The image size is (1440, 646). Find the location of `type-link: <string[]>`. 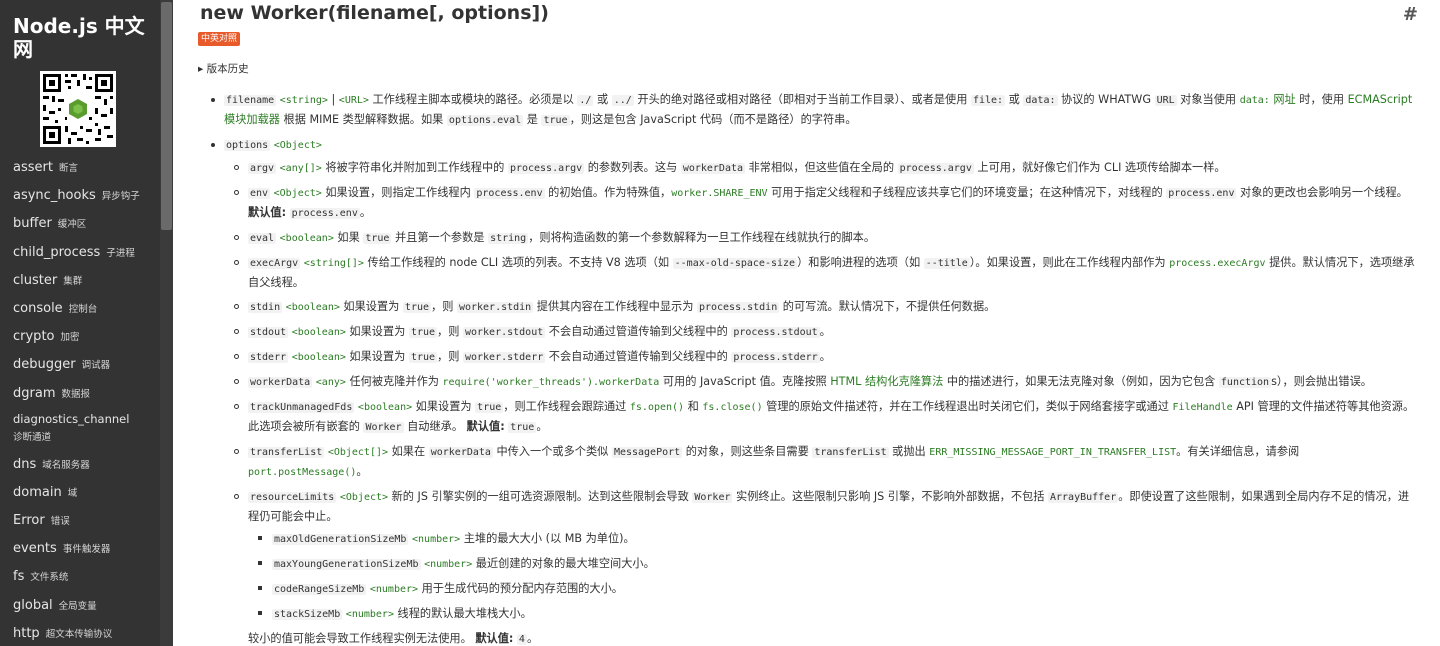

type-link: <string[]> is located at coordinates (334, 263).